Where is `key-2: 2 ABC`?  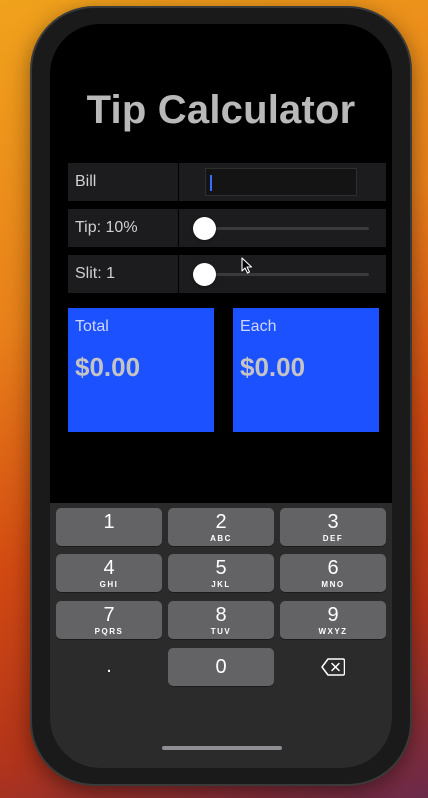 key-2: 2 ABC is located at coordinates (221, 527).